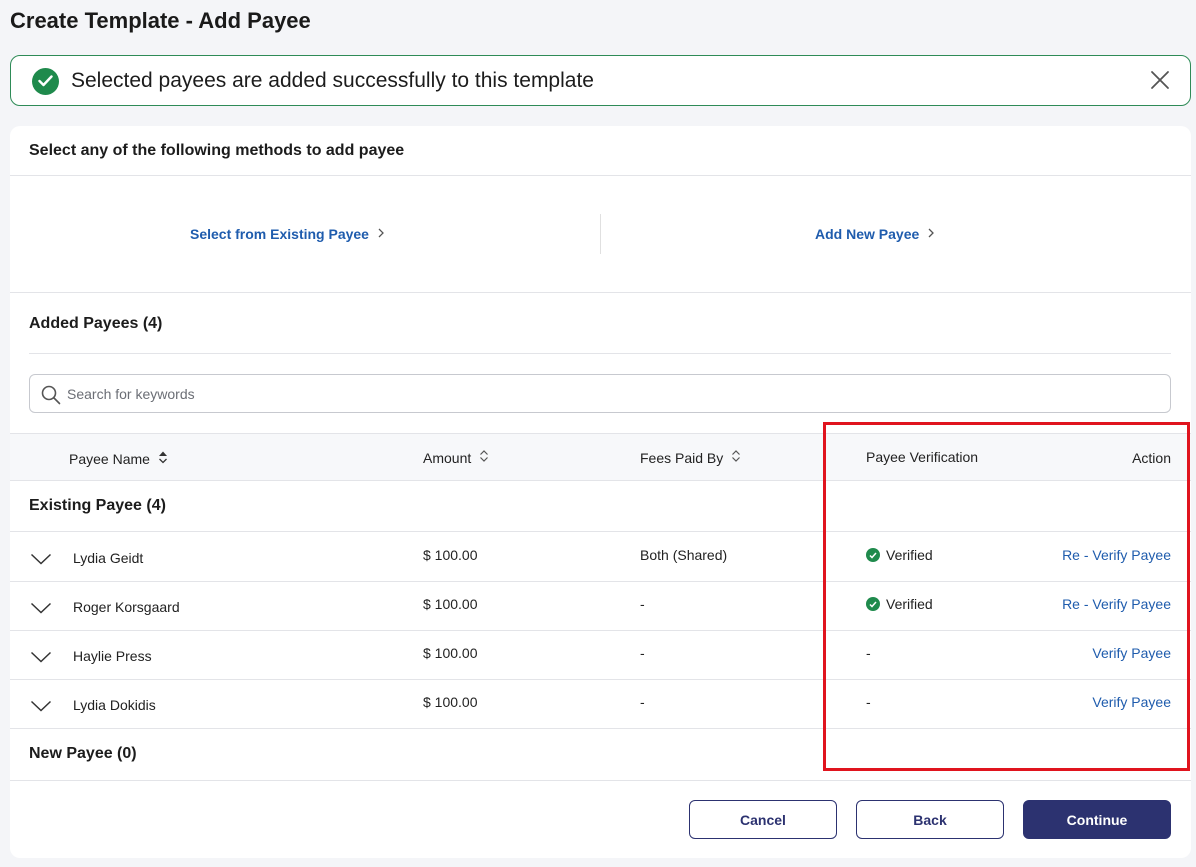  I want to click on fees-paid-by-column-header: Fees Paid By, so click(690, 457).